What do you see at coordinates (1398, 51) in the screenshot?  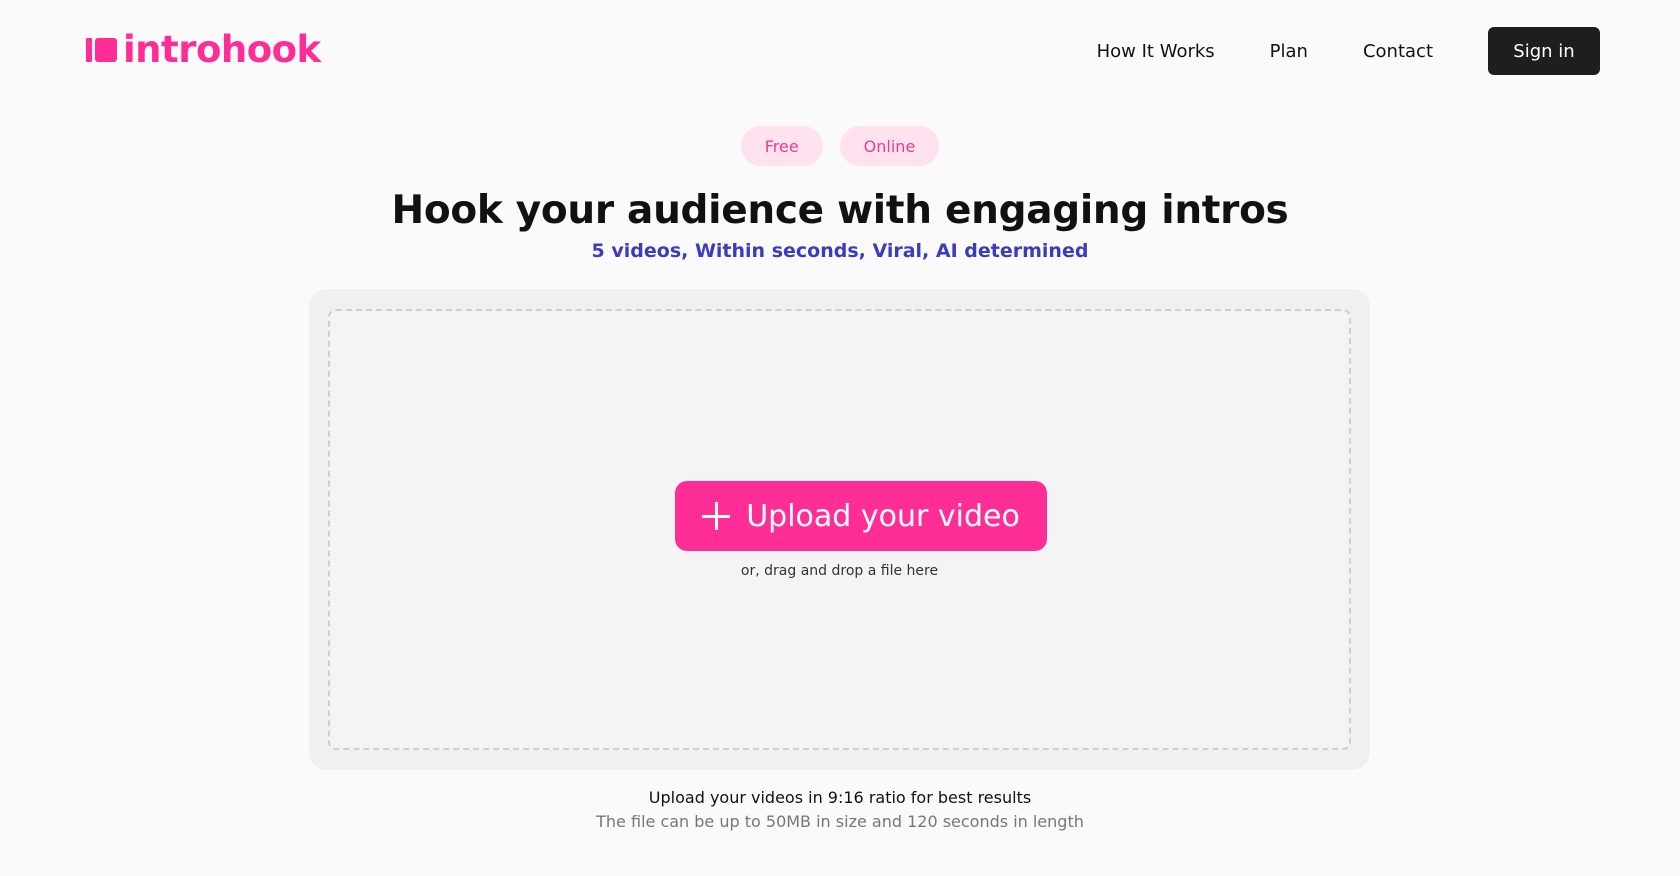 I see `nav-contact: Contact` at bounding box center [1398, 51].